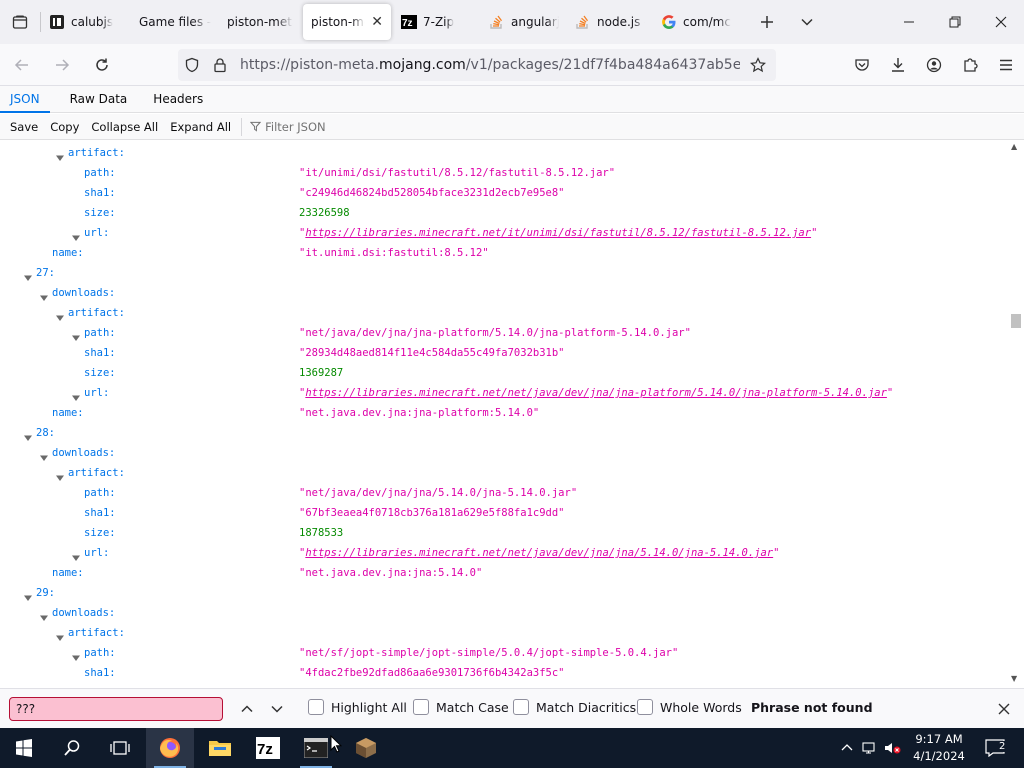 The width and height of the screenshot is (1024, 768). I want to click on scroll-up-arrow-icon: ▲, so click(1014, 146).